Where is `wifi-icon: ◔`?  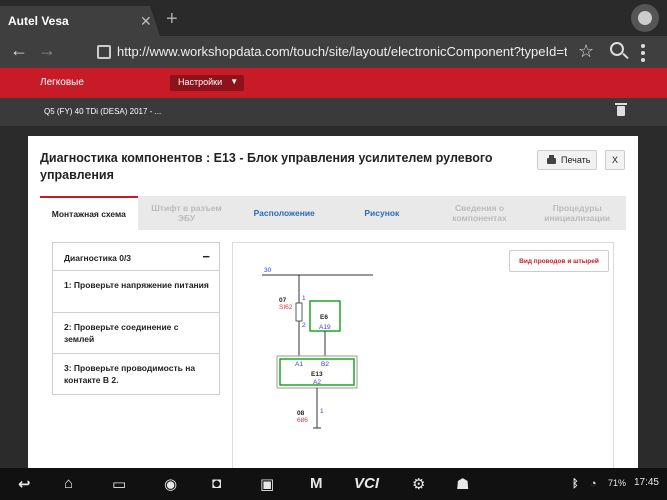
wifi-icon: ◔ is located at coordinates (593, 484).